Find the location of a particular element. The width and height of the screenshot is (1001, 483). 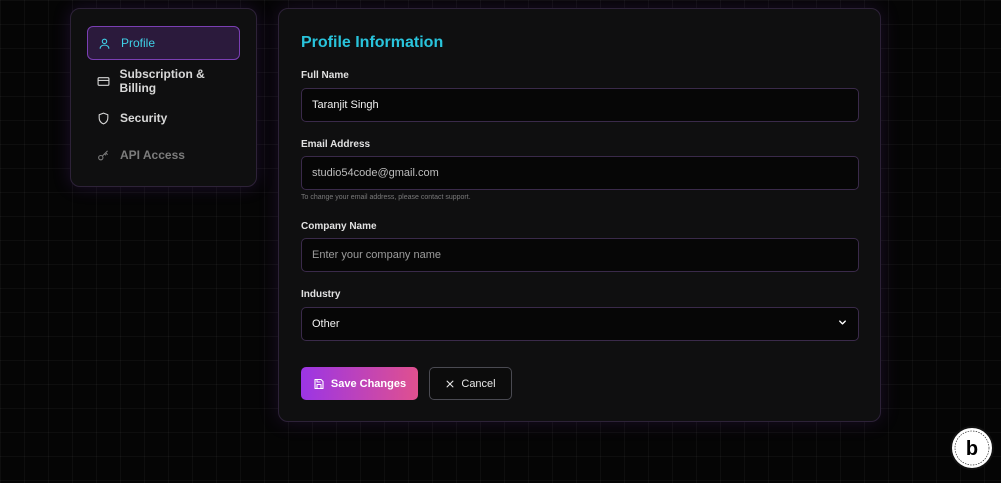

company-name-label: Company Name is located at coordinates (339, 226).